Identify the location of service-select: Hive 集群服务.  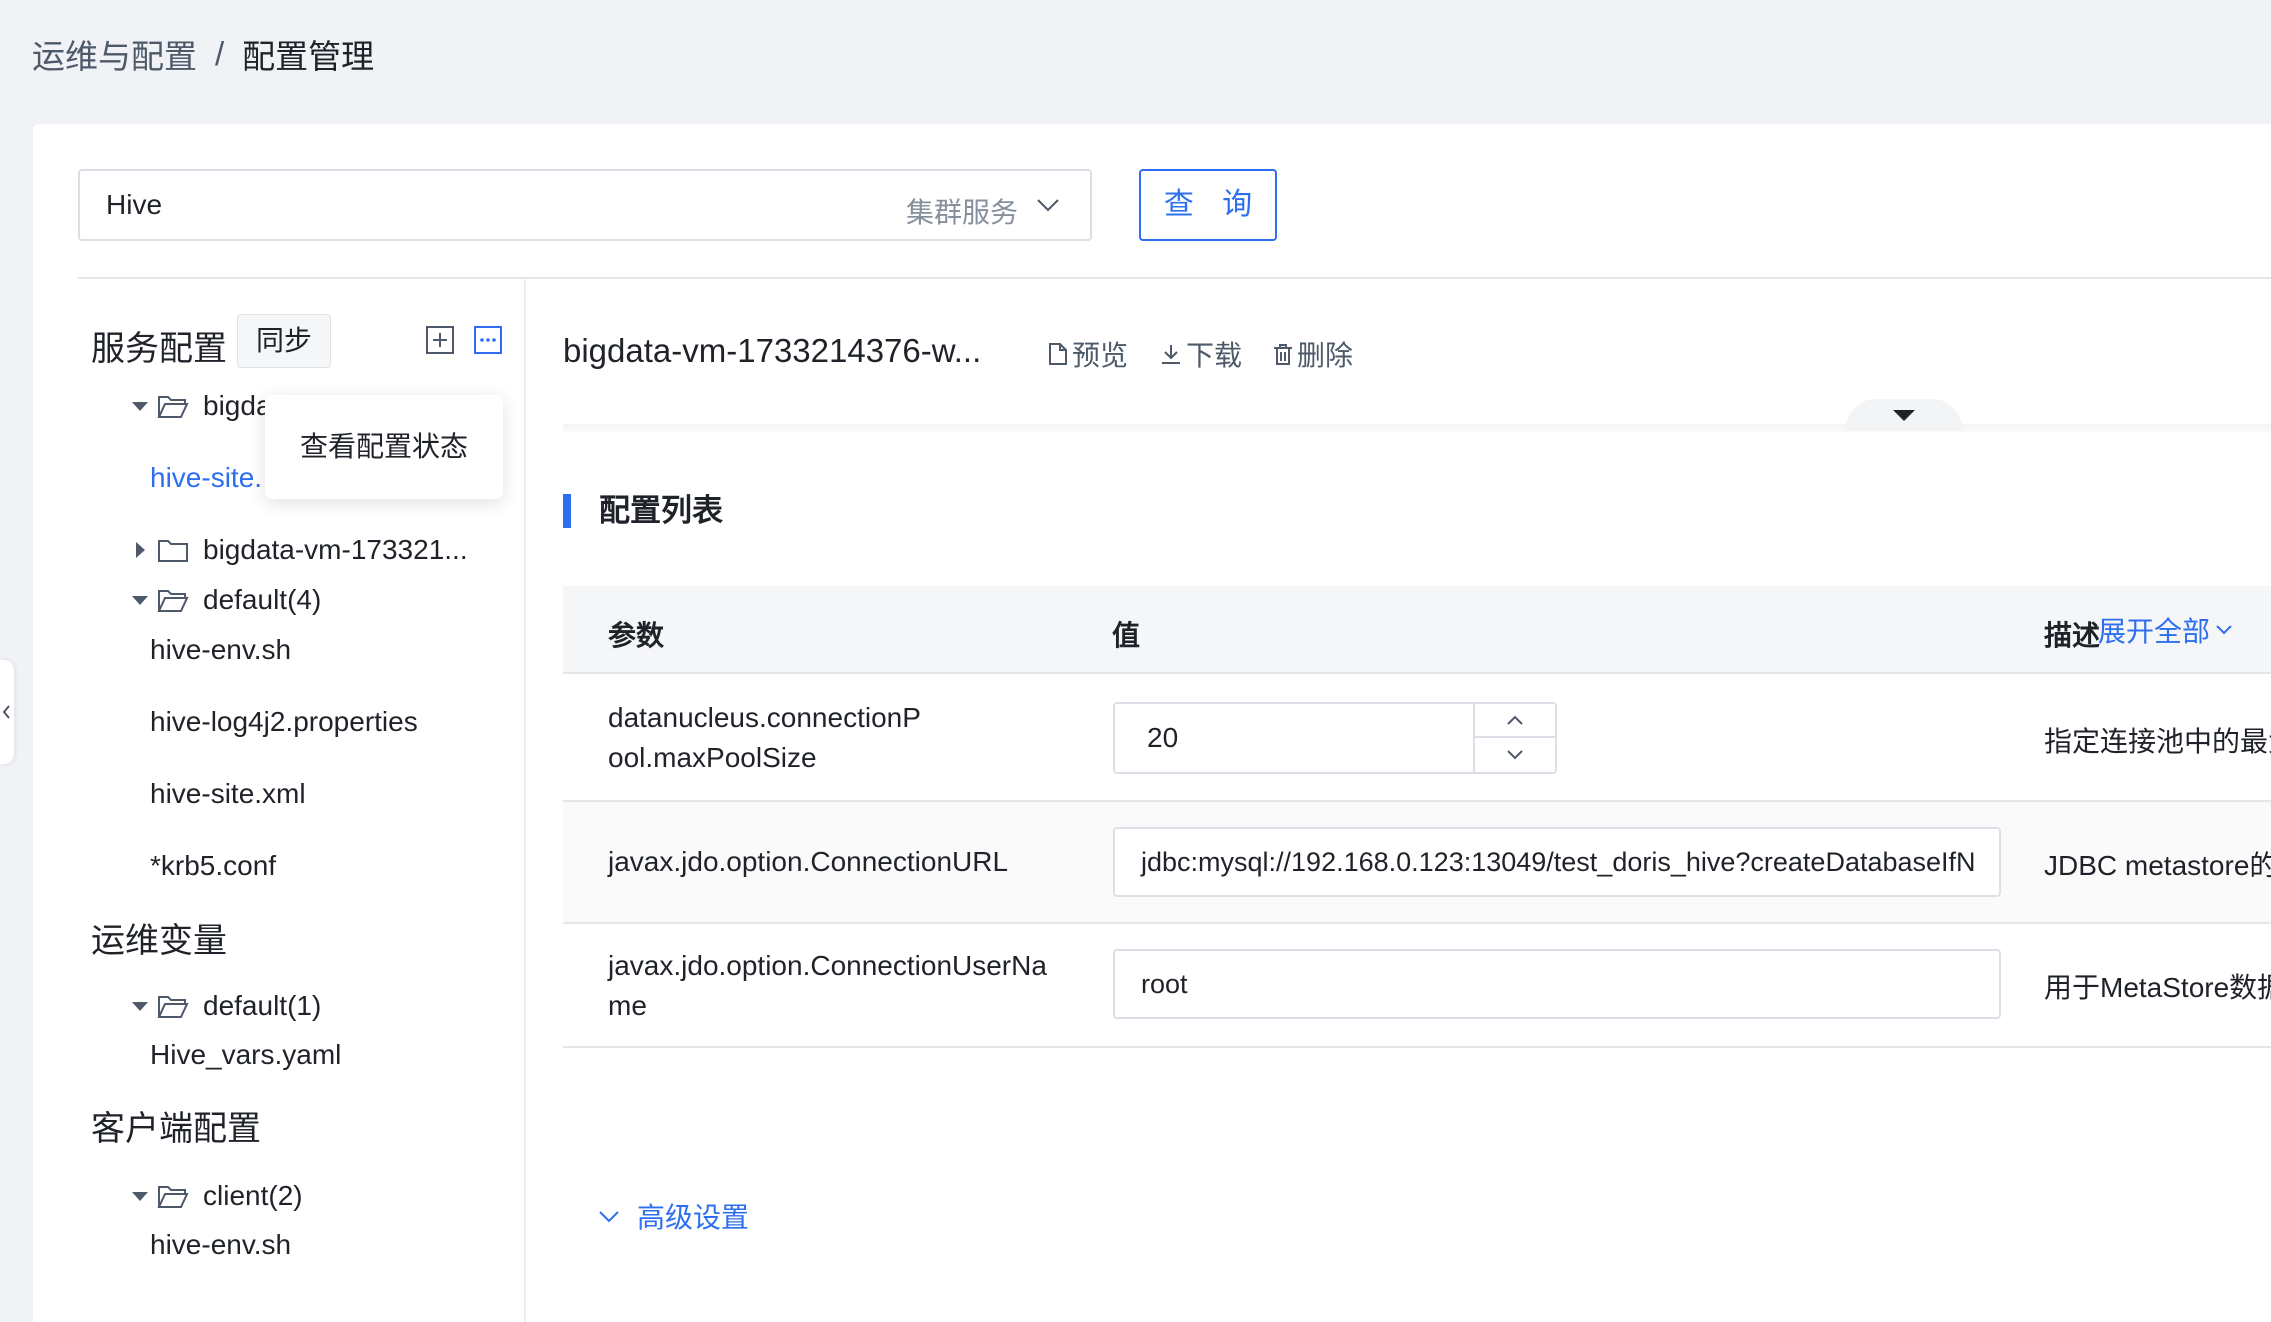
(585, 205).